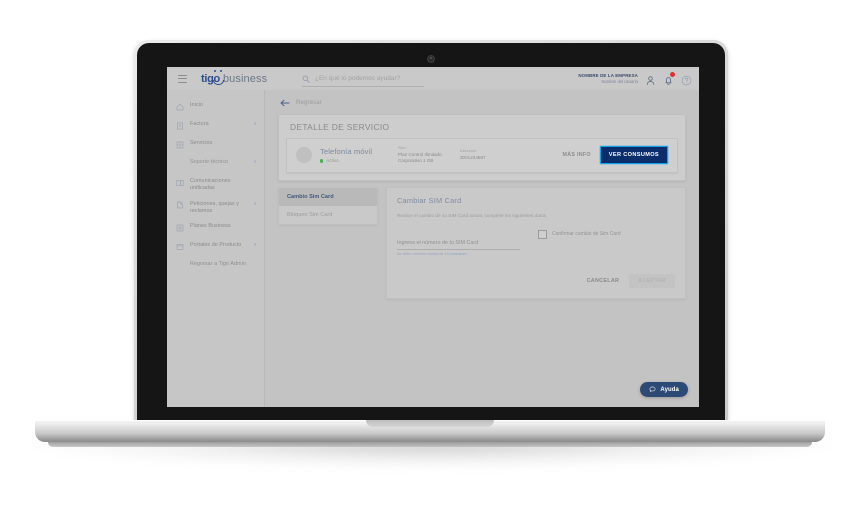 The width and height of the screenshot is (860, 508). What do you see at coordinates (180, 106) in the screenshot?
I see `home-icon` at bounding box center [180, 106].